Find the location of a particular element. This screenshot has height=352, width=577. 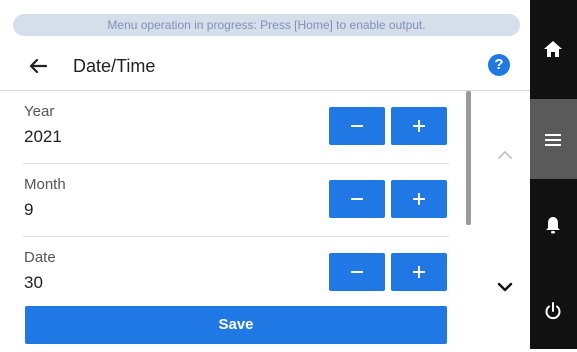

month-decrement-button is located at coordinates (357, 199).